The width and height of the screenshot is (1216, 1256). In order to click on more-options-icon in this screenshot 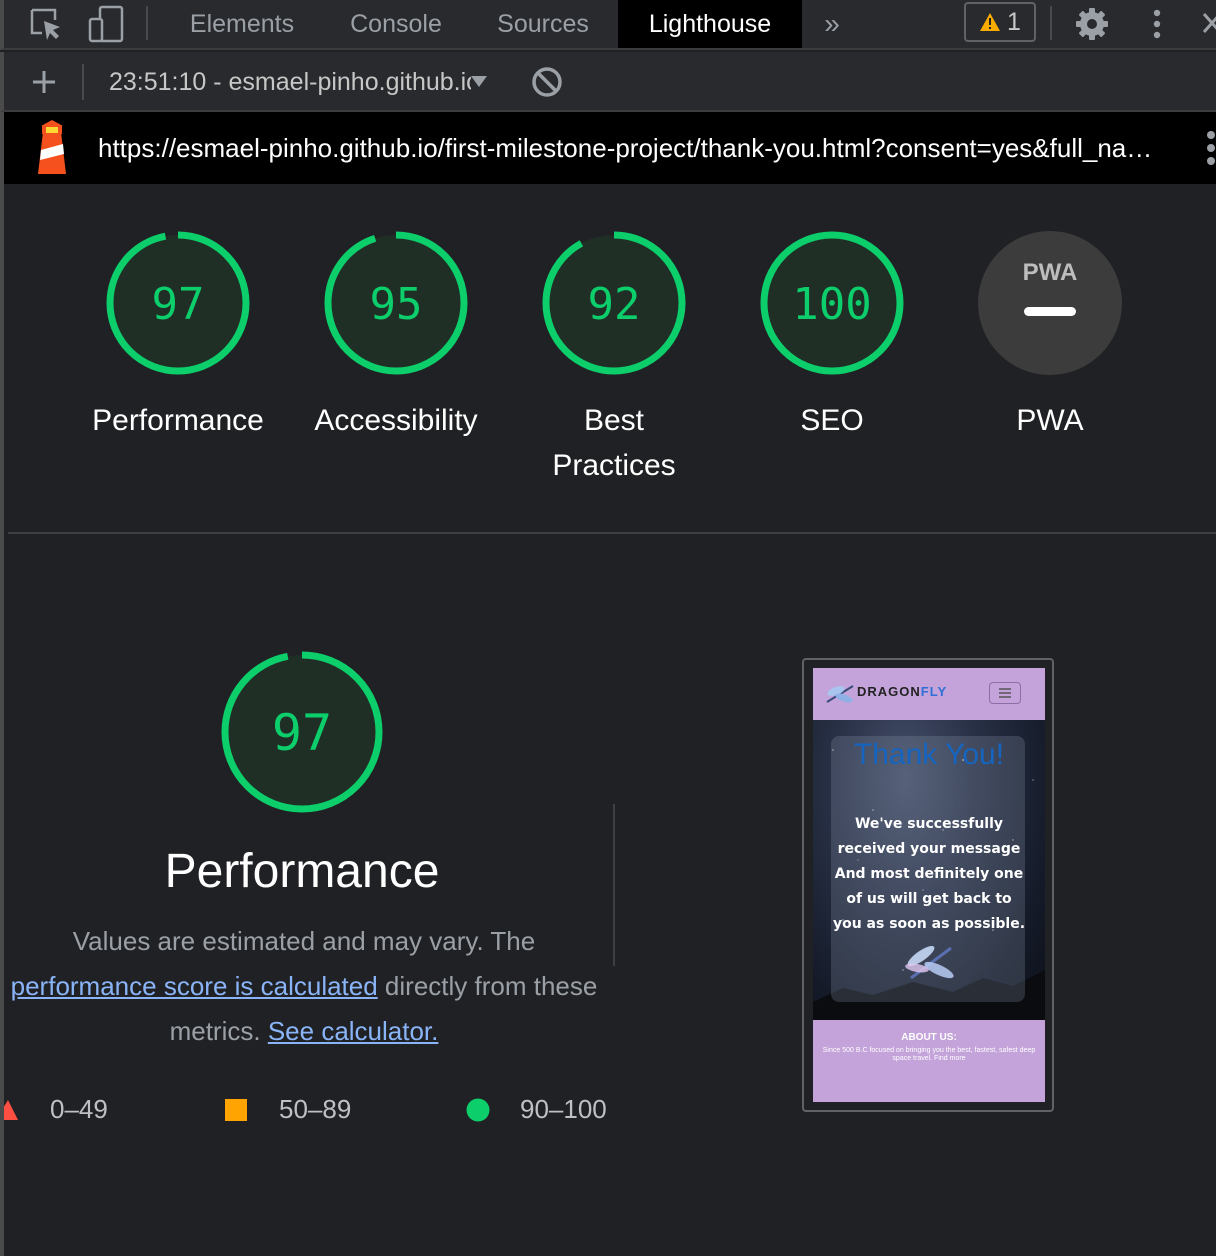, I will do `click(1157, 24)`.